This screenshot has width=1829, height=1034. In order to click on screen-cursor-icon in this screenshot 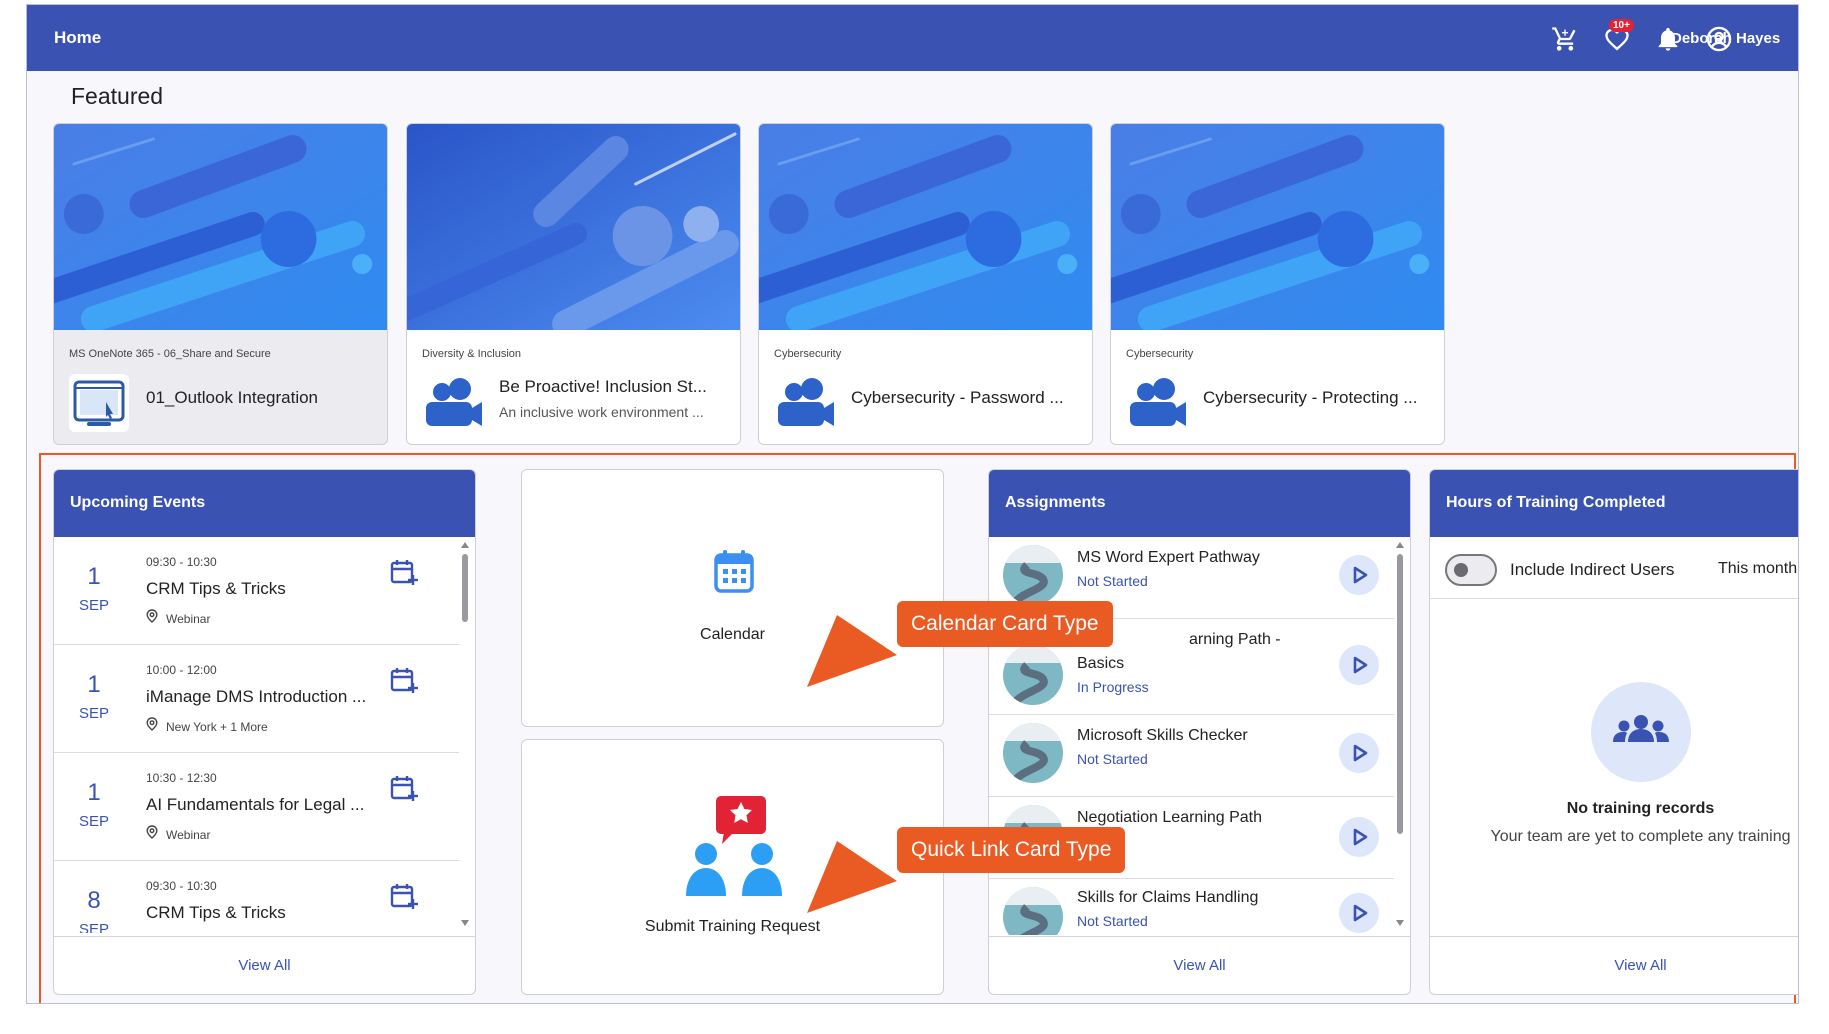, I will do `click(99, 403)`.